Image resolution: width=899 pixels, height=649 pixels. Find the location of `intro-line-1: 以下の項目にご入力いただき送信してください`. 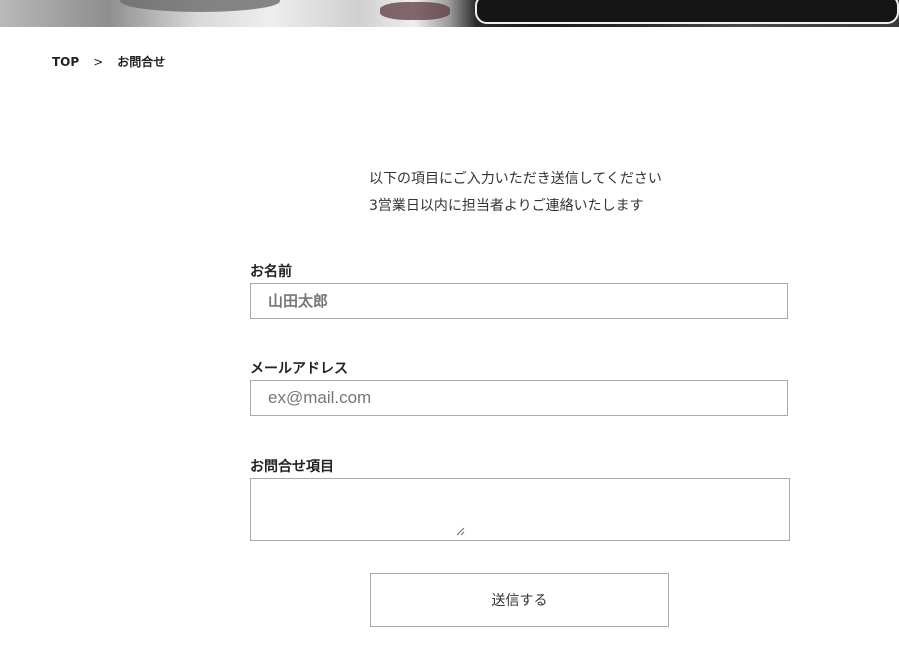

intro-line-1: 以下の項目にご入力いただき送信してください is located at coordinates (515, 179).